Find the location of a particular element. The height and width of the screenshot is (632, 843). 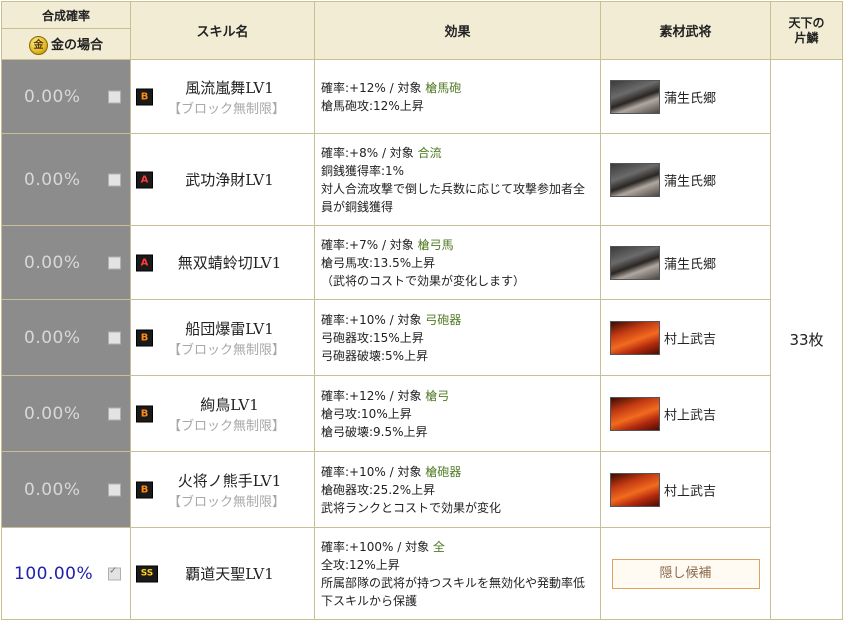

skill-cell: B 絢鳥LV1 【ブロック無制限】 is located at coordinates (222, 413).